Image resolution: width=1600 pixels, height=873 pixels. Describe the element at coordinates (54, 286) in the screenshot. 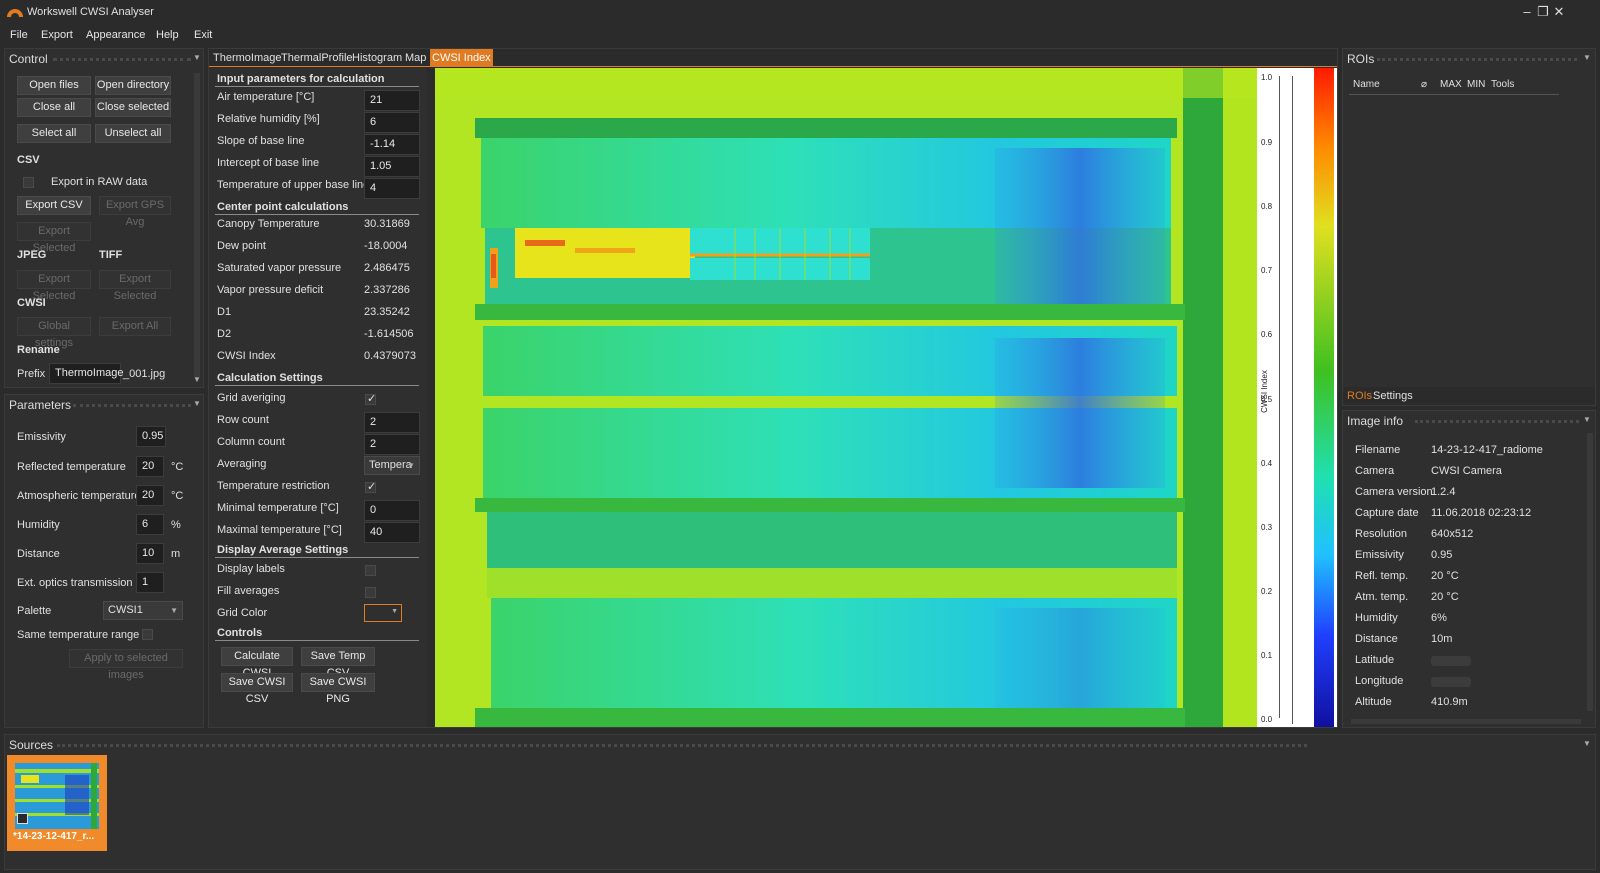

I see `export-selected-jpeg-button: Export Selected` at that location.